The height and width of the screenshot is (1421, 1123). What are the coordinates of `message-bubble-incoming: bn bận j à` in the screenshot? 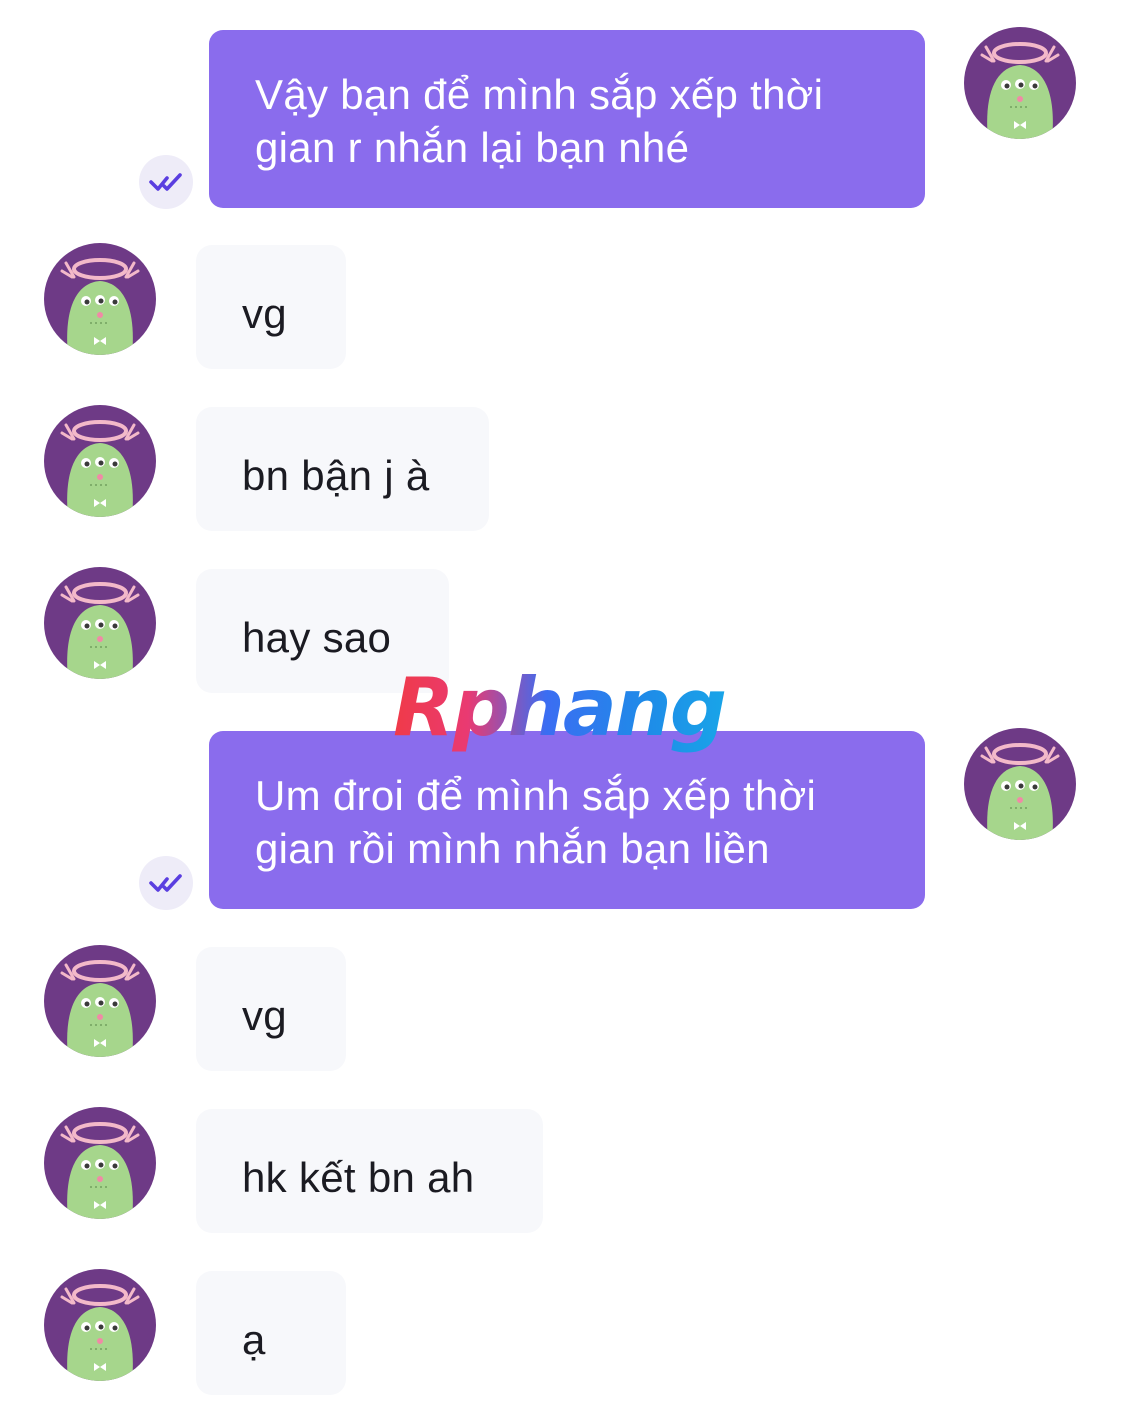 It's located at (342, 469).